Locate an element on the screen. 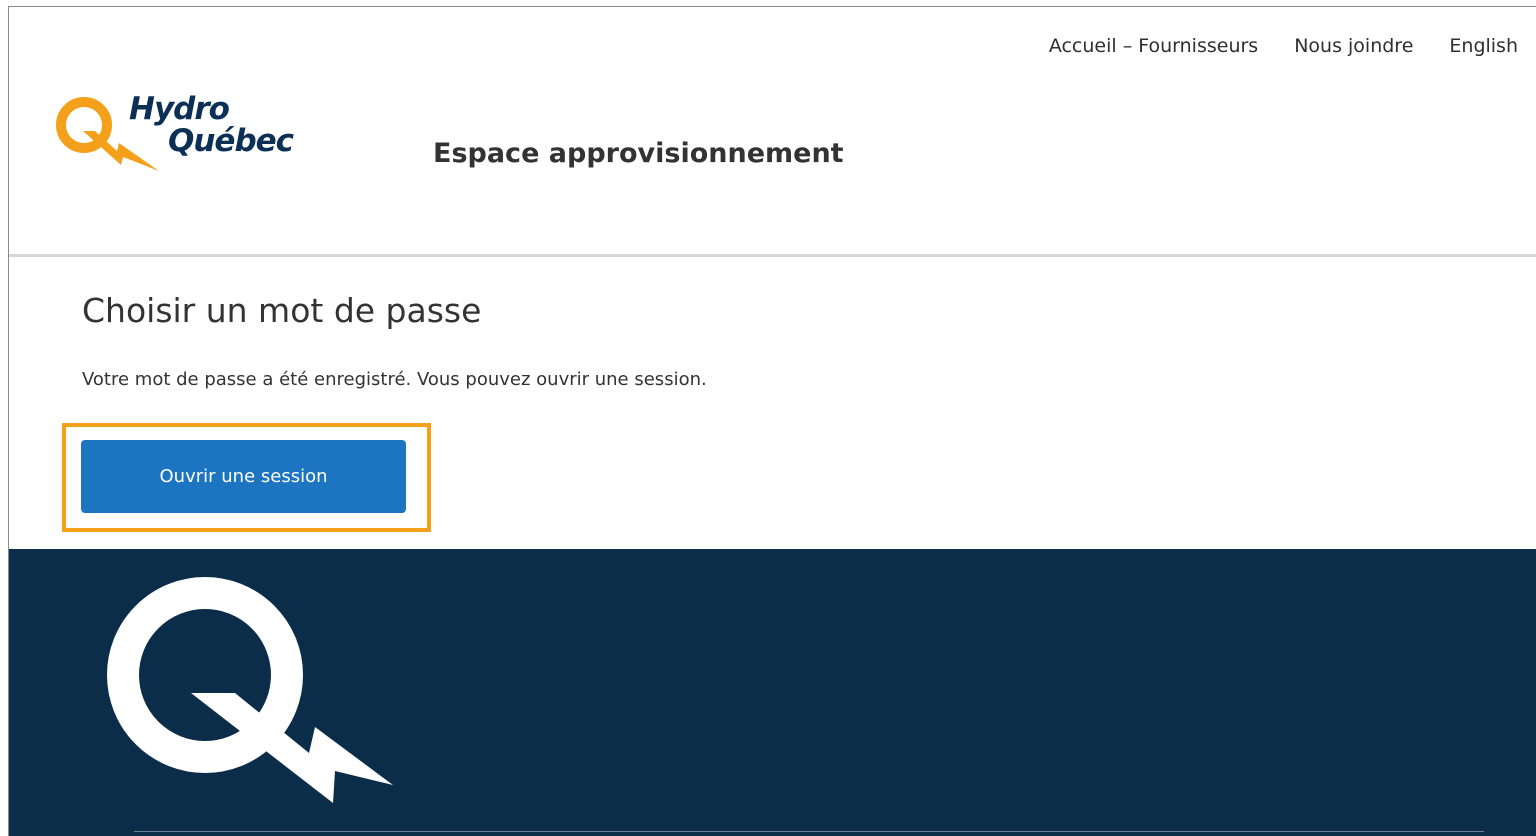 This screenshot has height=836, width=1536. page-title: Choisir un mot de passe is located at coordinates (282, 310).